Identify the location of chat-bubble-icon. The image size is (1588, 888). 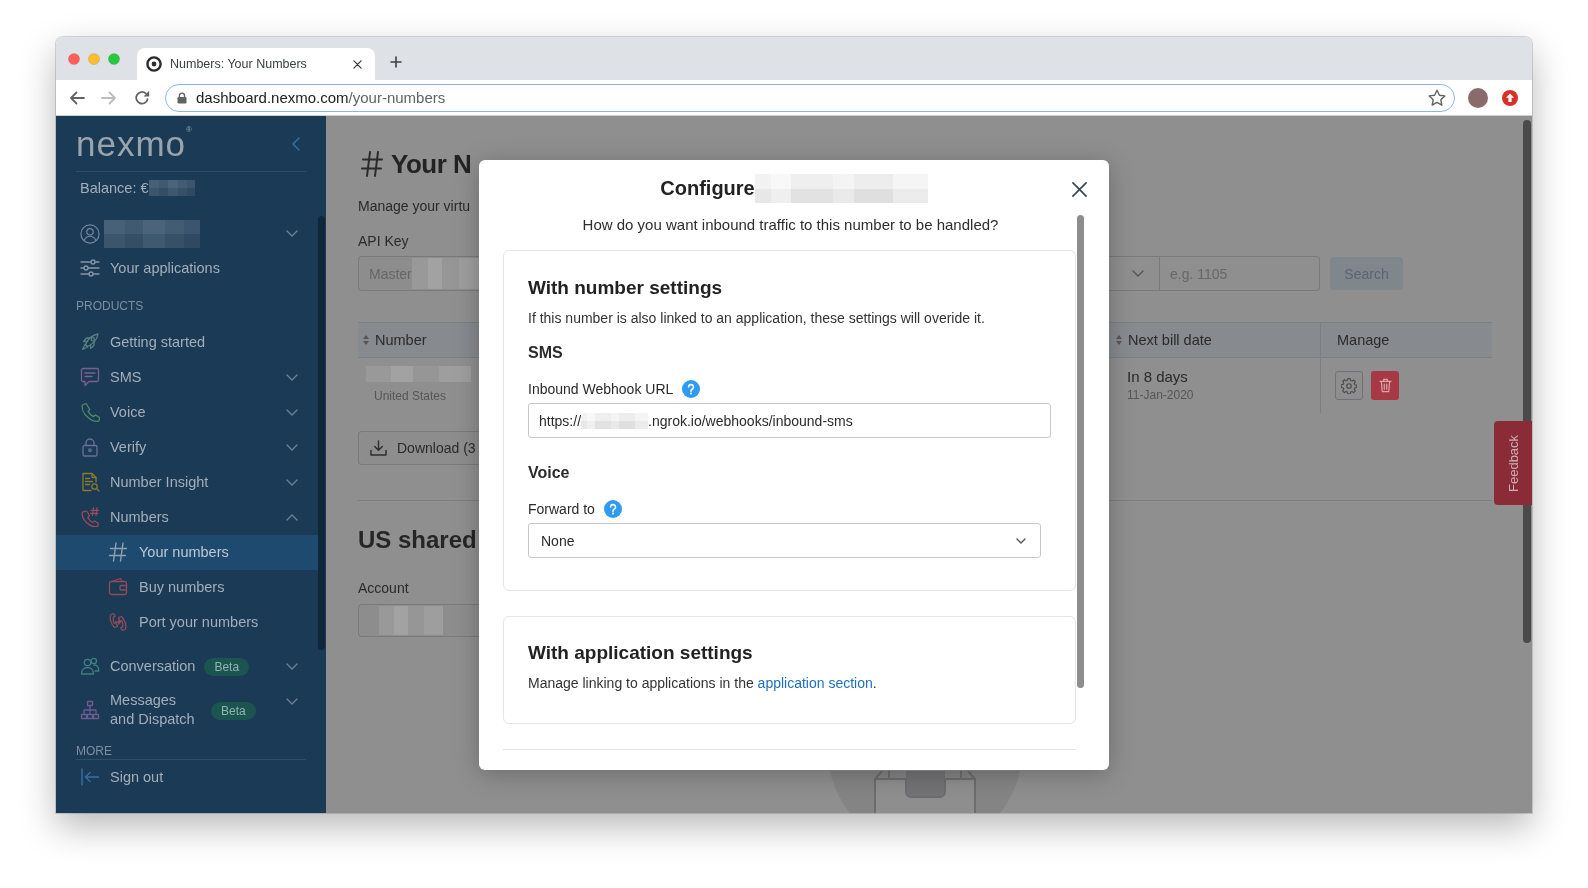
(90, 377).